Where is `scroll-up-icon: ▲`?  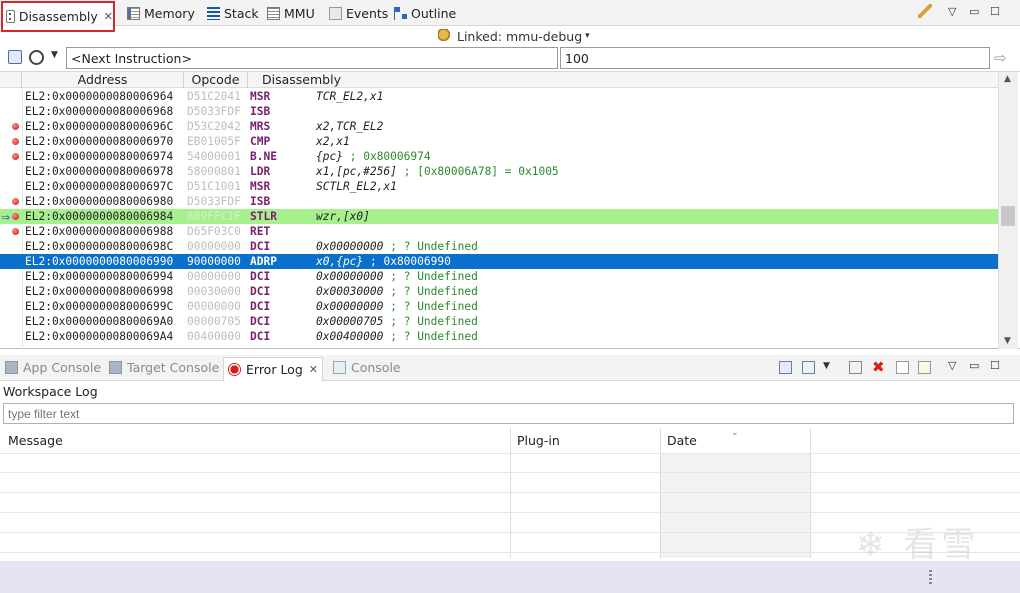
scroll-up-icon: ▲ is located at coordinates (1007, 79).